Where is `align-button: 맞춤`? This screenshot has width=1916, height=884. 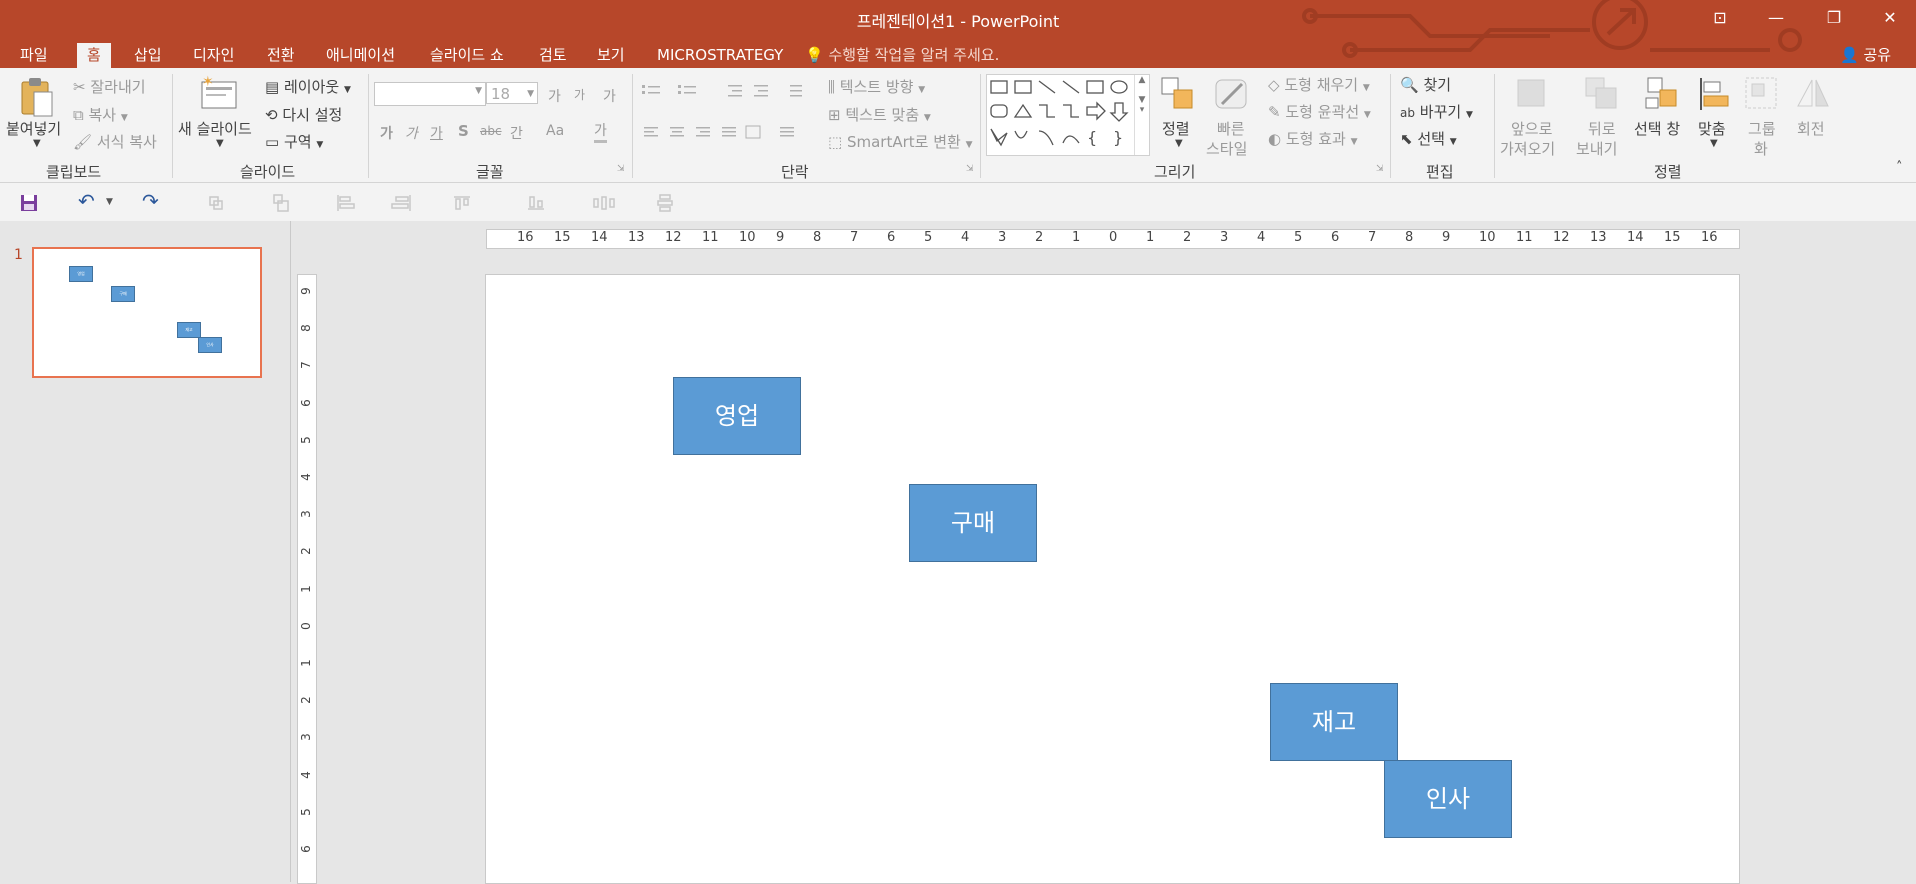
align-button: 맞춤 is located at coordinates (1712, 128).